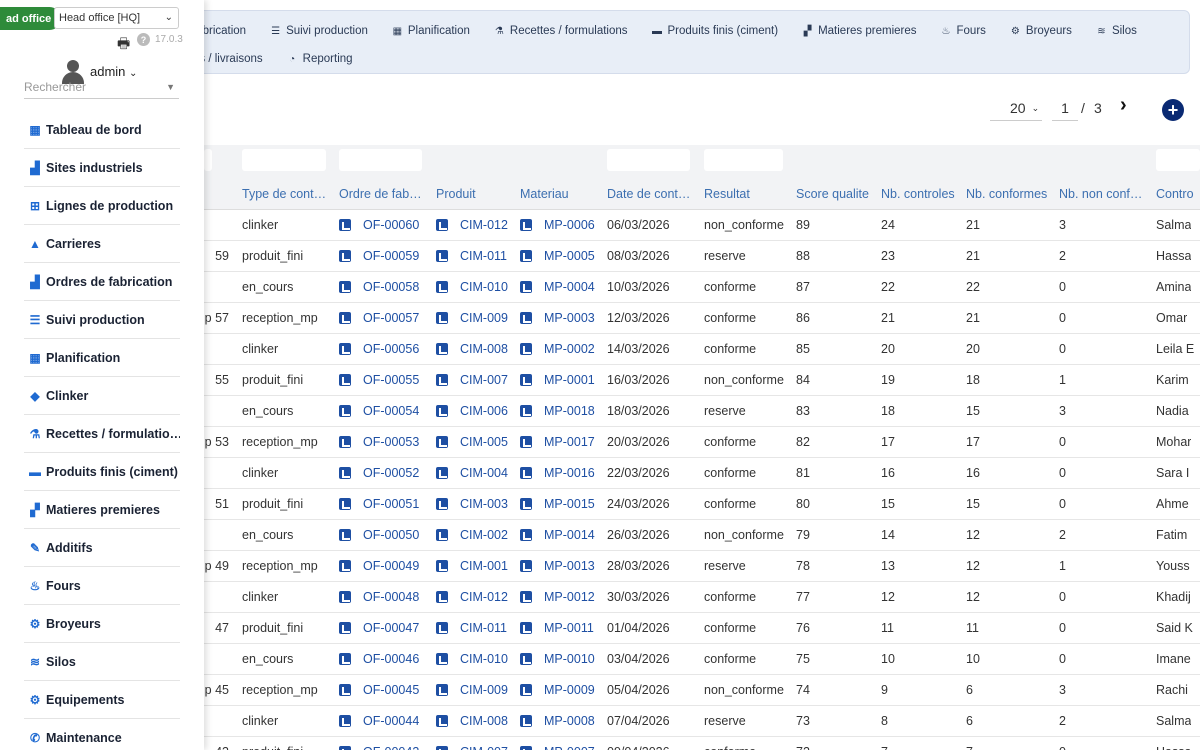  What do you see at coordinates (484, 504) in the screenshot?
I see `cell-produit: CIM-003` at bounding box center [484, 504].